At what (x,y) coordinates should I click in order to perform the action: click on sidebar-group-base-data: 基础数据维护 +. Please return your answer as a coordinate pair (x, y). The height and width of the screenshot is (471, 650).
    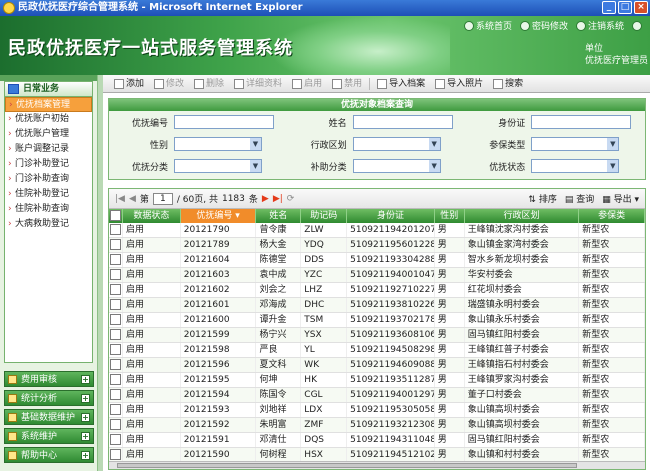
    Looking at the image, I should click on (49, 417).